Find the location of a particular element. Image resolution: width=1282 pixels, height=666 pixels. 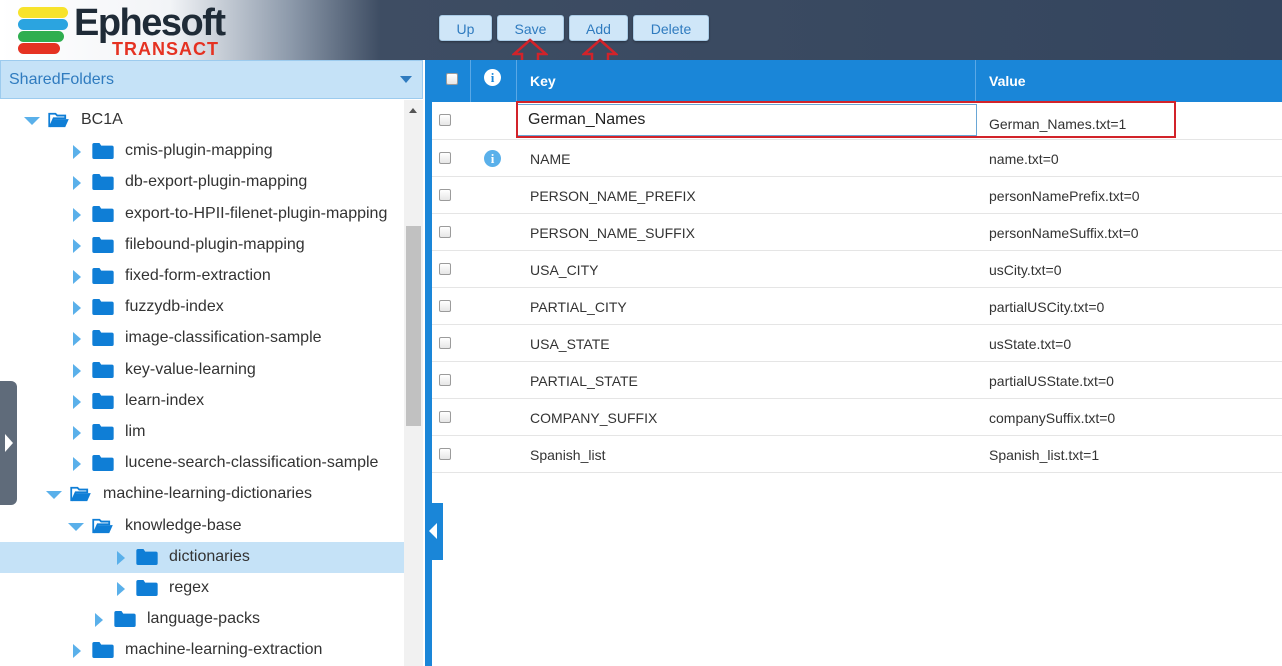

save-button: Save is located at coordinates (530, 28).